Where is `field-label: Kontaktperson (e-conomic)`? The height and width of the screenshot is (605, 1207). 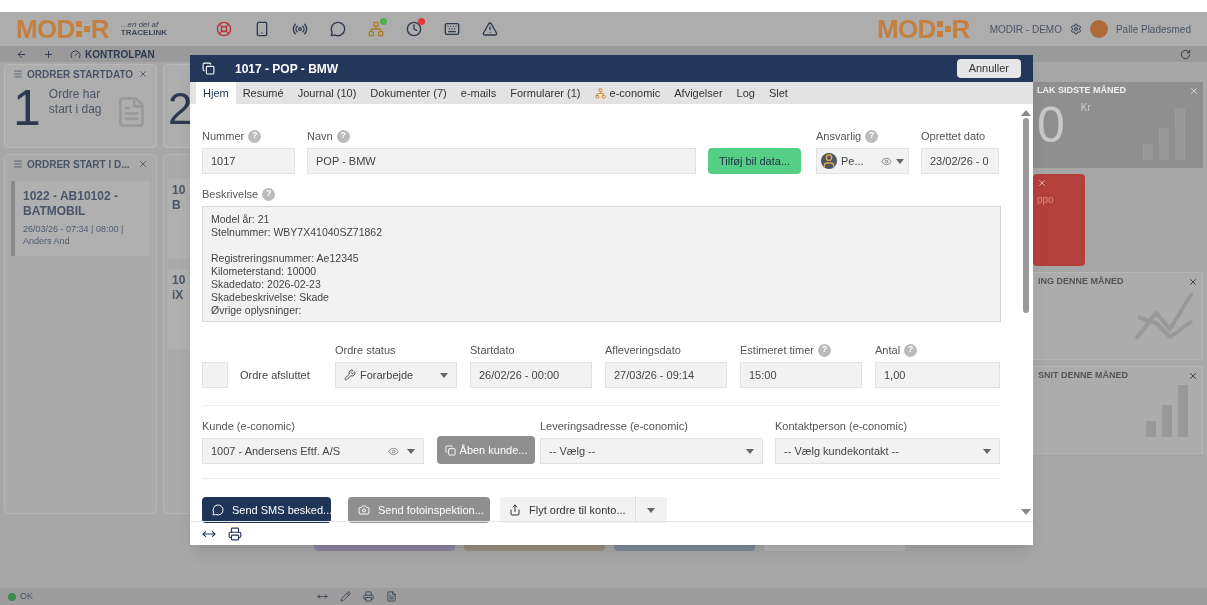 field-label: Kontaktperson (e-conomic) is located at coordinates (841, 426).